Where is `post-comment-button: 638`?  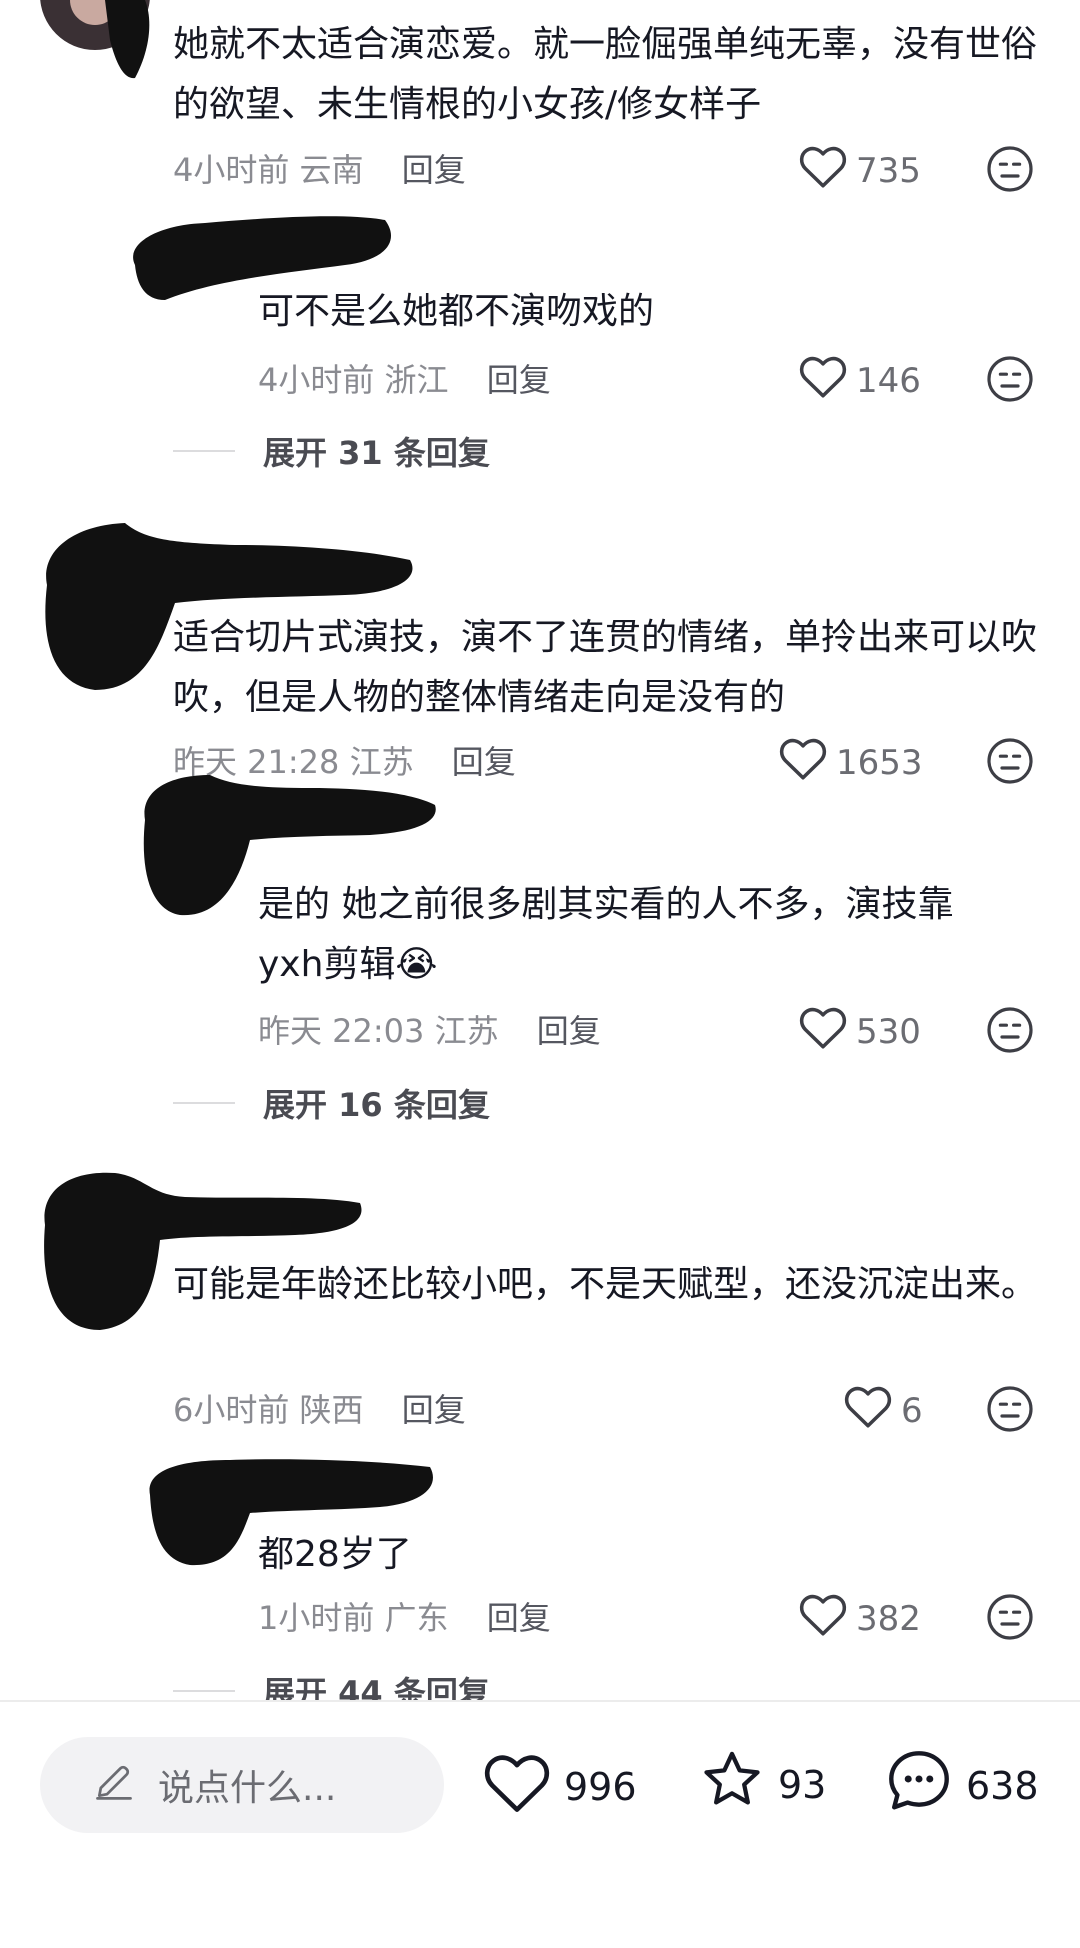
post-comment-button: 638 is located at coordinates (961, 1785).